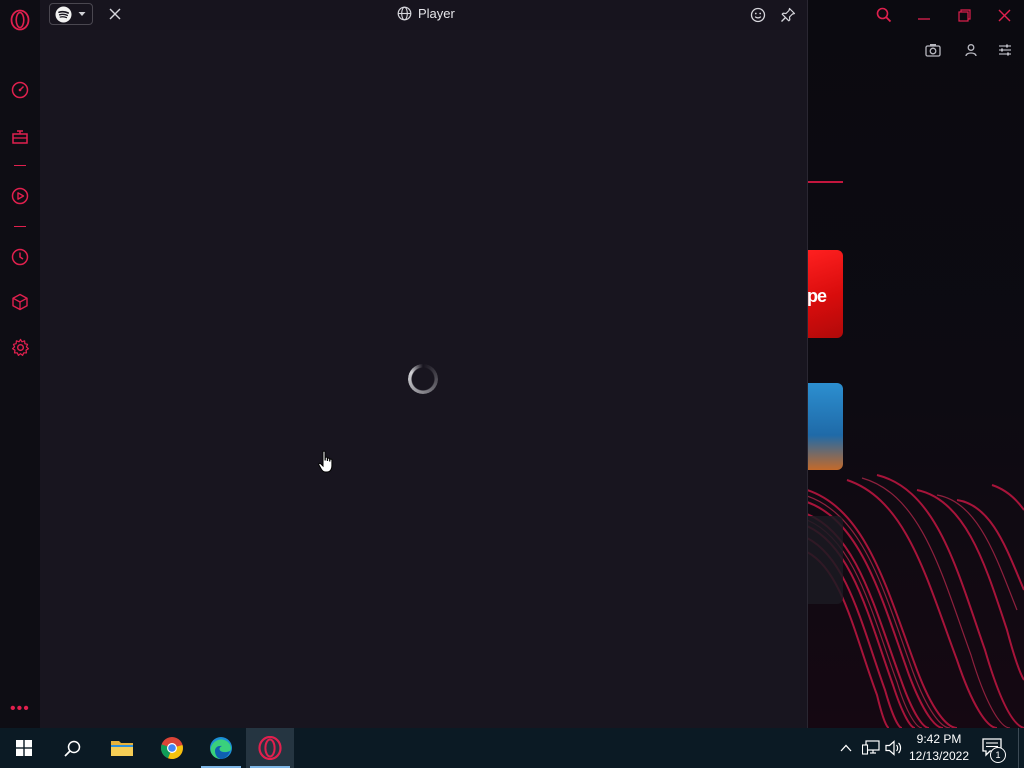  What do you see at coordinates (436, 13) in the screenshot?
I see `page-title: Player` at bounding box center [436, 13].